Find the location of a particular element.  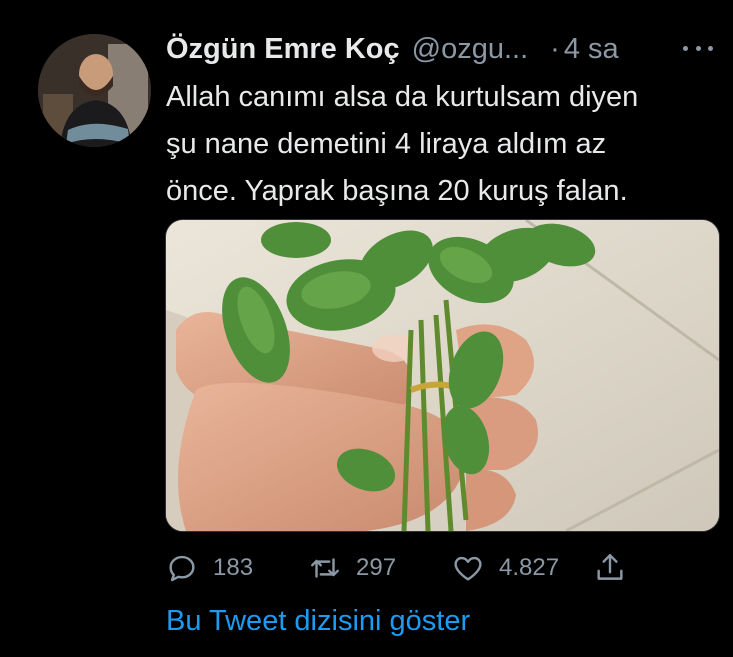

more-options-icon is located at coordinates (698, 48).